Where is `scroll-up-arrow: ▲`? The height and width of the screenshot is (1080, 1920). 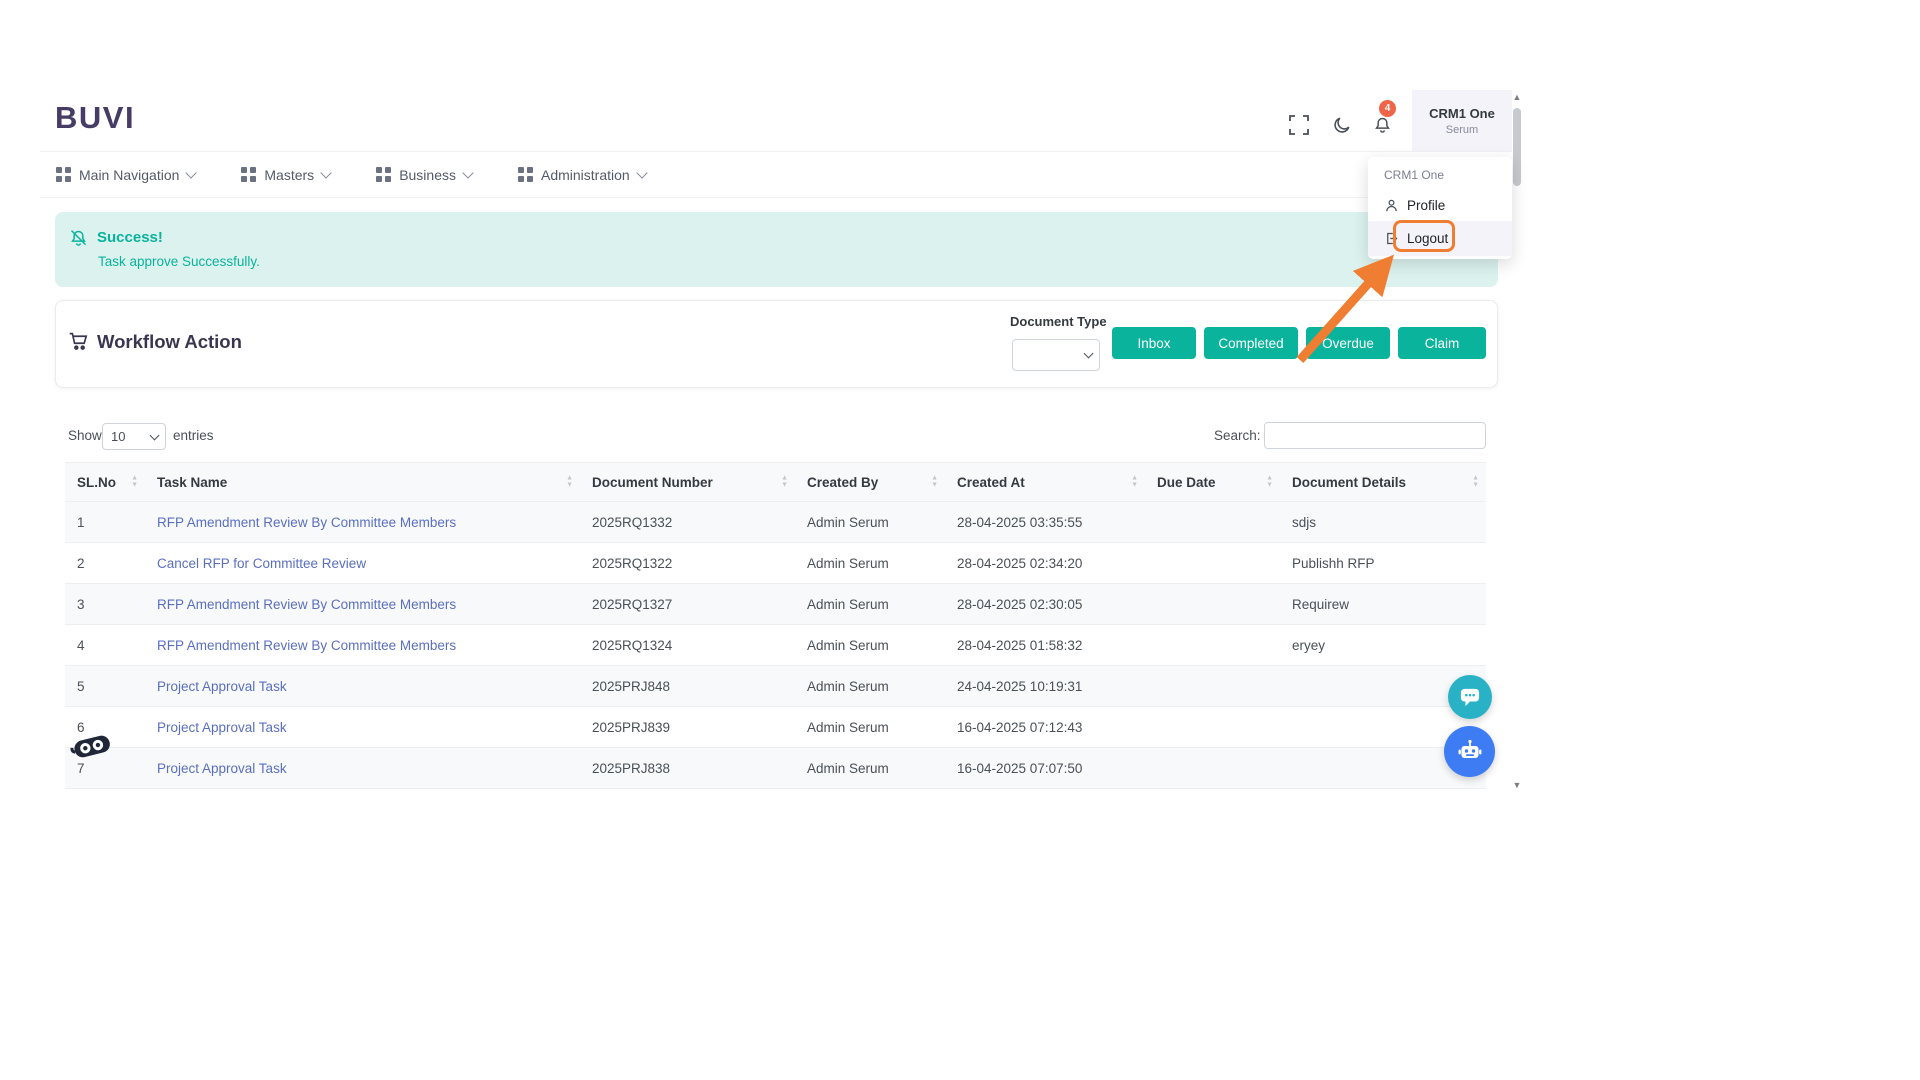 scroll-up-arrow: ▲ is located at coordinates (1517, 97).